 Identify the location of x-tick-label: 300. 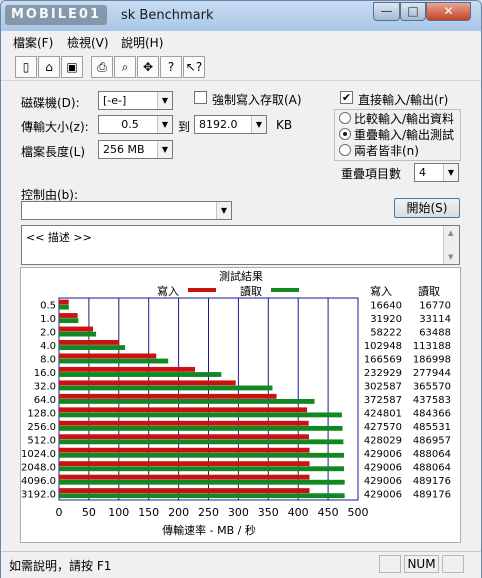
(238, 512).